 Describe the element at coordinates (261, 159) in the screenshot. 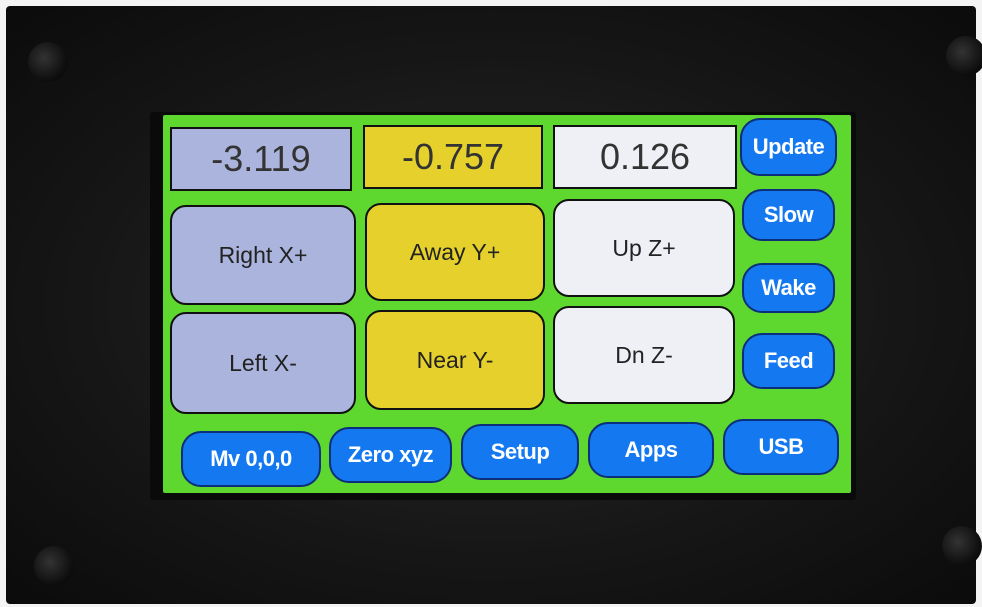

I see `x-position-readout: -3.119` at that location.